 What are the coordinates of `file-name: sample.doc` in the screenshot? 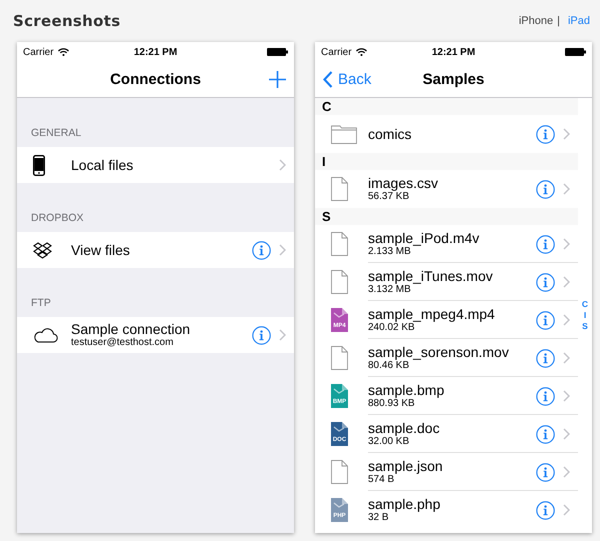 It's located at (404, 428).